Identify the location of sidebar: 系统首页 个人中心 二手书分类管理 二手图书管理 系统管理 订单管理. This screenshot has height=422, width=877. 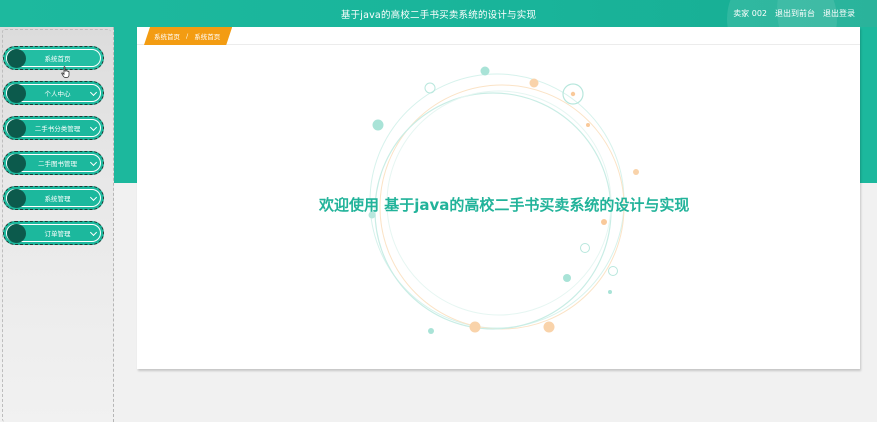
(57, 224).